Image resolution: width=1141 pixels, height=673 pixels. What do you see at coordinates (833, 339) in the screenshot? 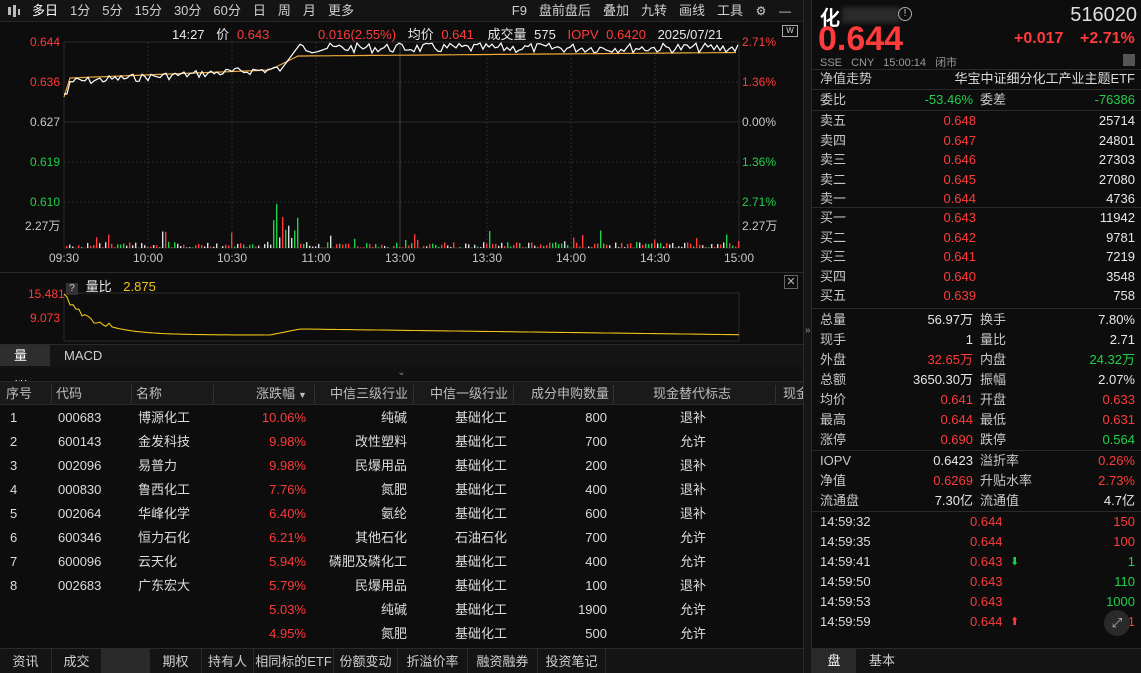
I see `stats-label-1: 现手` at bounding box center [833, 339].